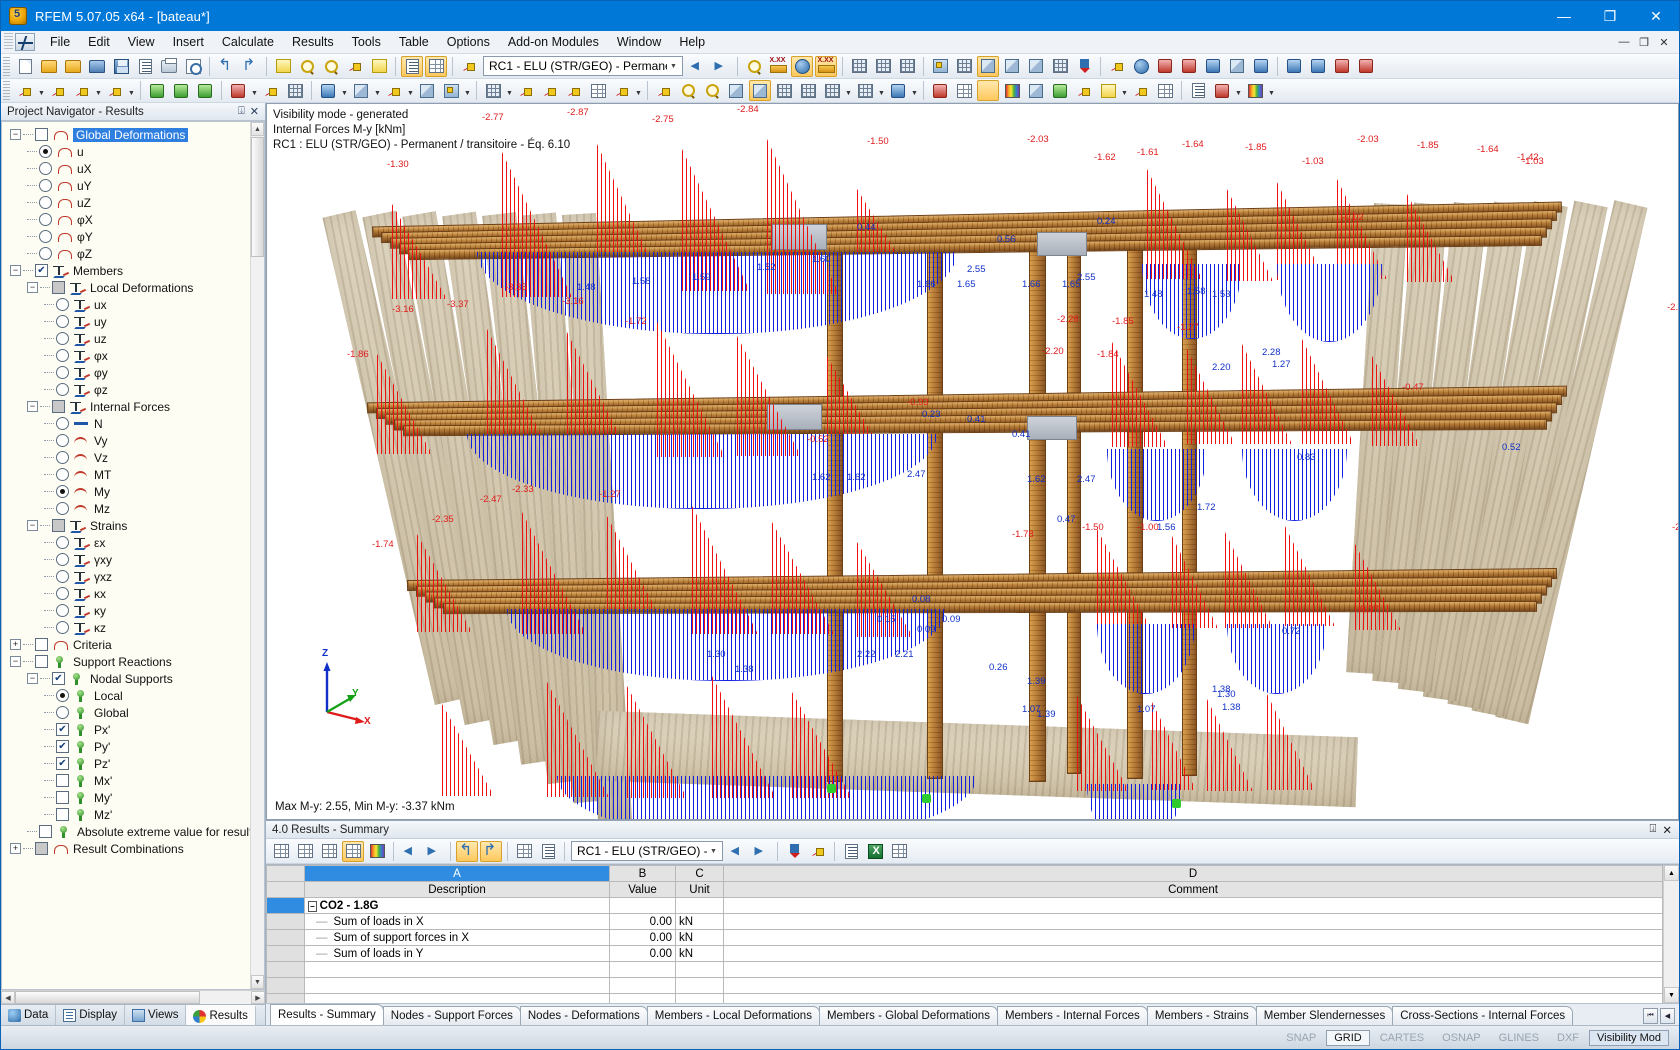  I want to click on color-scale-button, so click(1012, 90).